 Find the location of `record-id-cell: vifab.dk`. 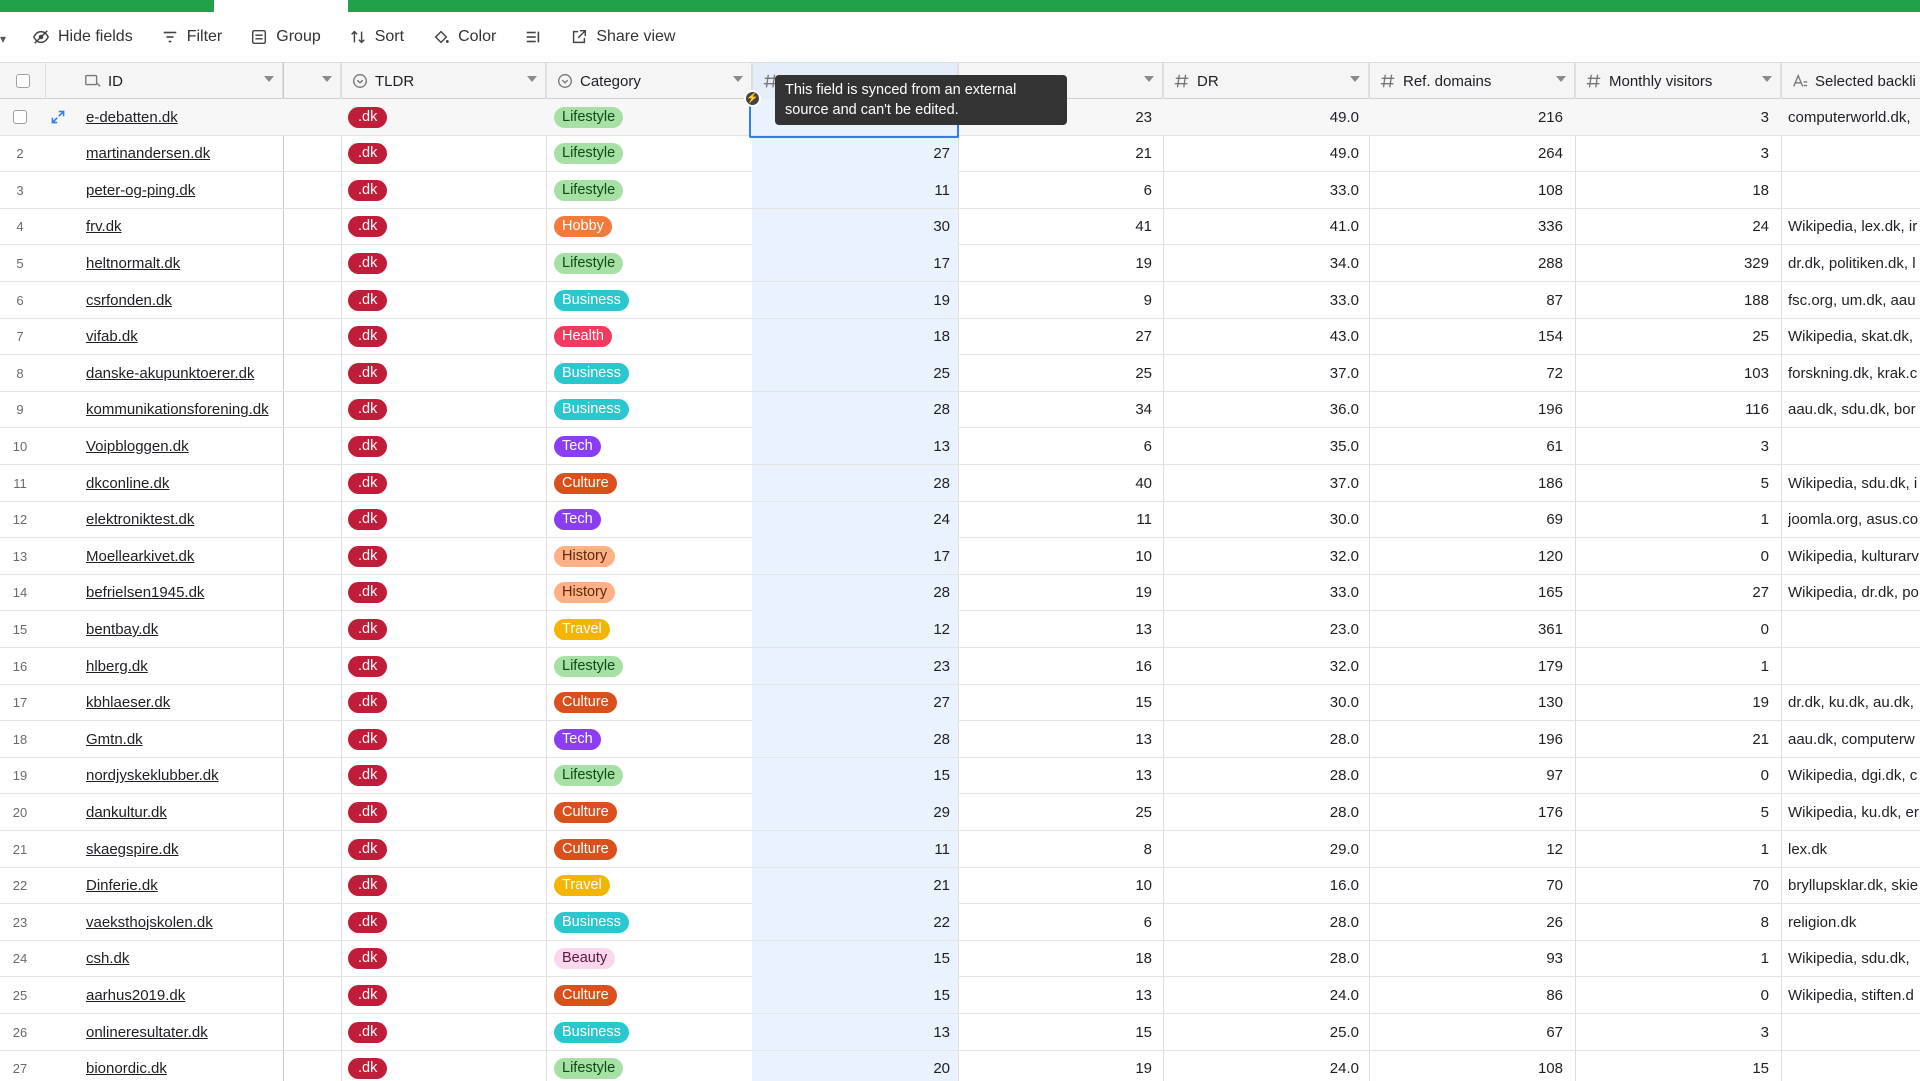

record-id-cell: vifab.dk is located at coordinates (184, 337).